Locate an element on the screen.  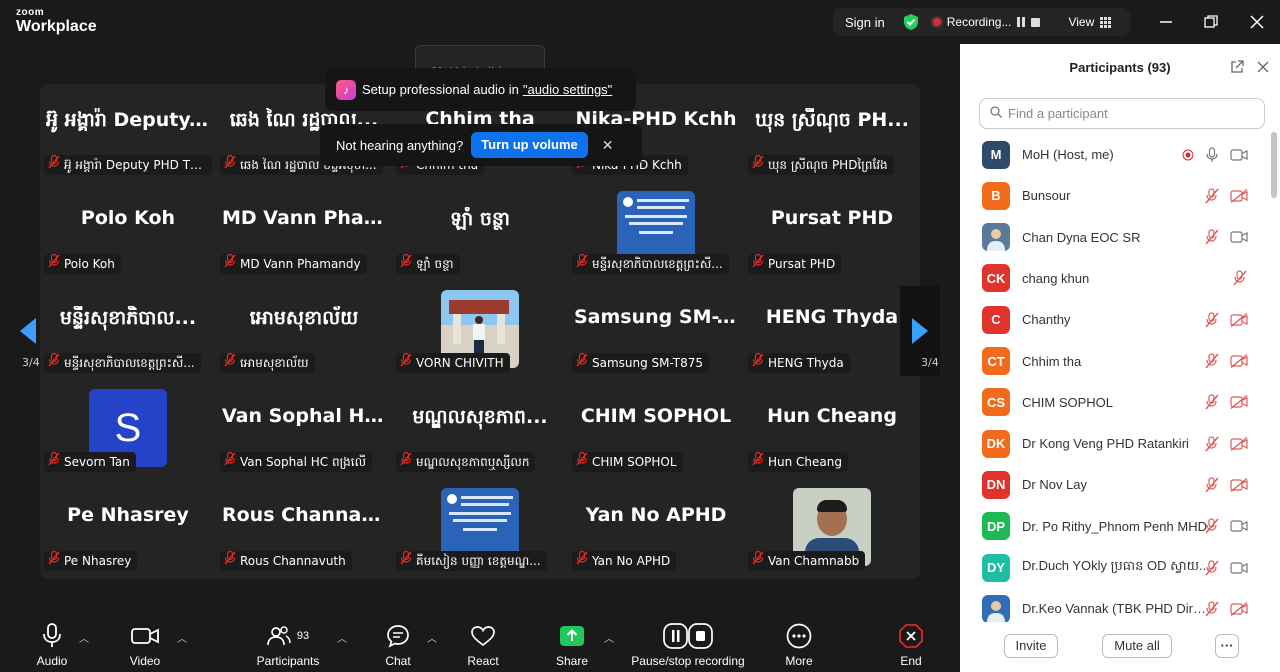
share-options-chevron-icon: ︿ is located at coordinates (609, 637).